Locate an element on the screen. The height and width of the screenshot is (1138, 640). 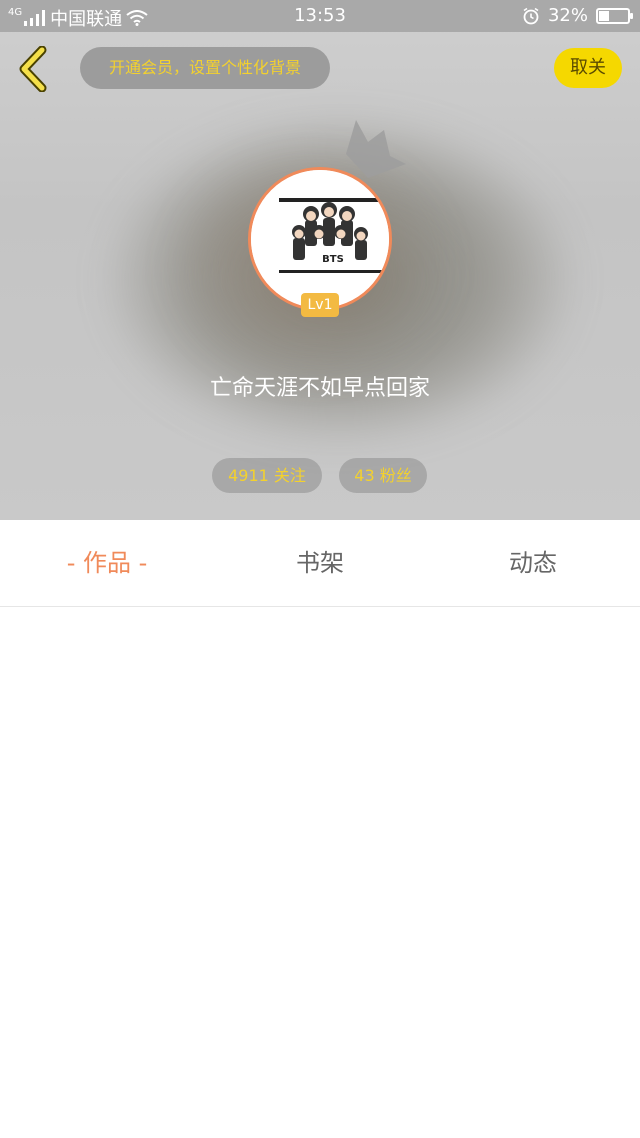
following-count-button: 4911 关注 is located at coordinates (267, 475).